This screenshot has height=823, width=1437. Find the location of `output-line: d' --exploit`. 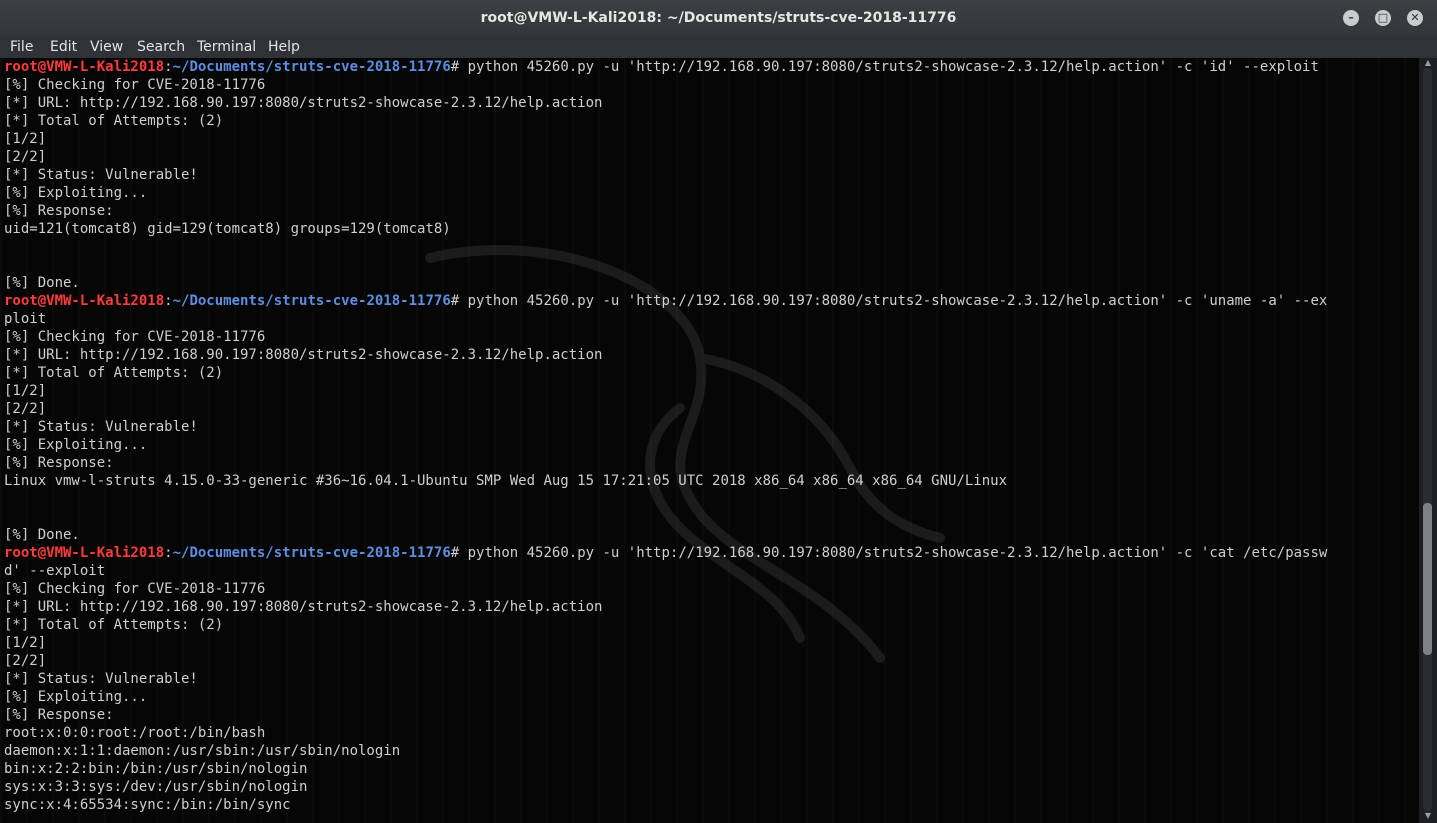

output-line: d' --exploit is located at coordinates (55, 571).